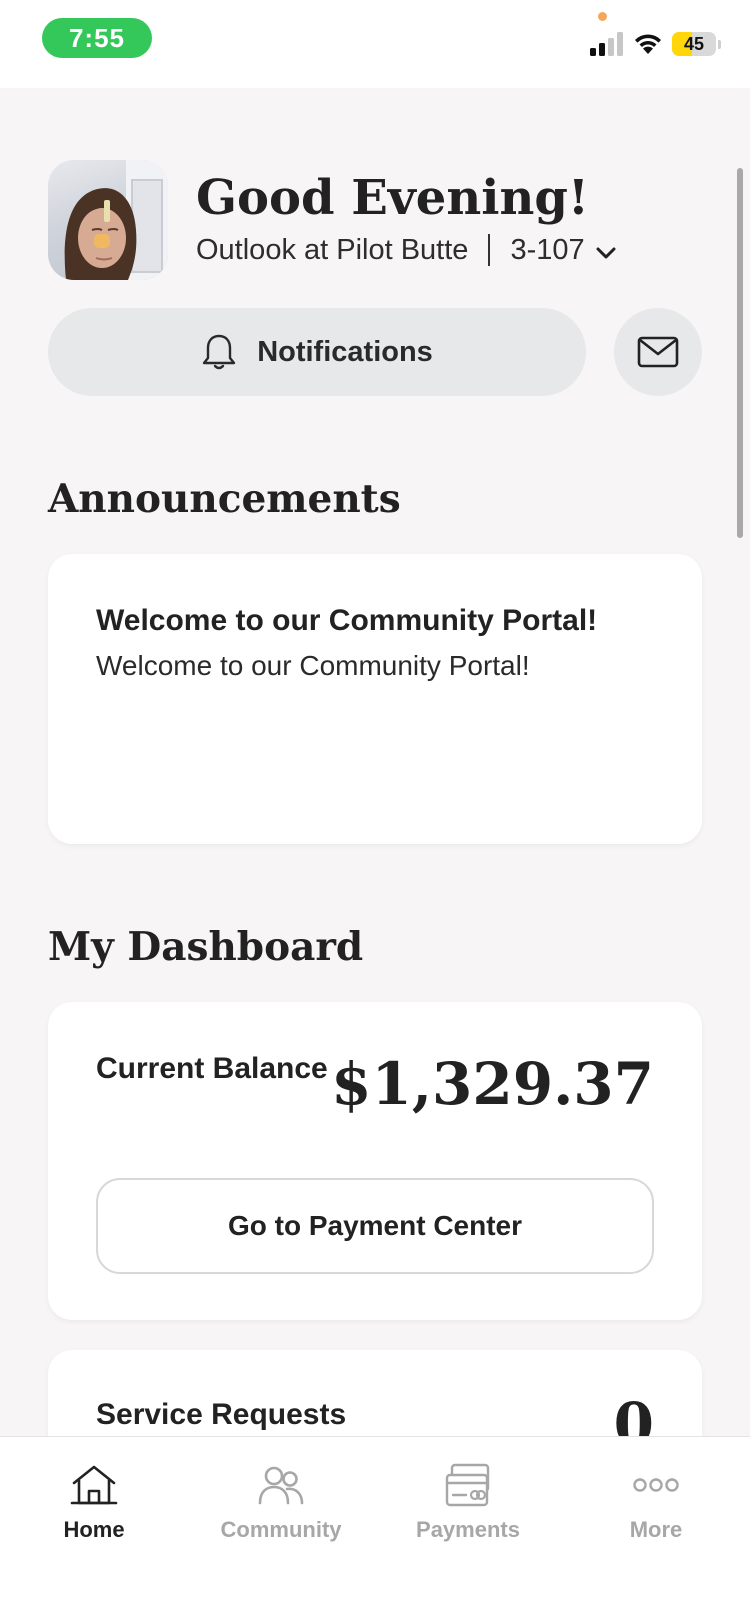 The width and height of the screenshot is (750, 1624). I want to click on mail-icon, so click(658, 352).